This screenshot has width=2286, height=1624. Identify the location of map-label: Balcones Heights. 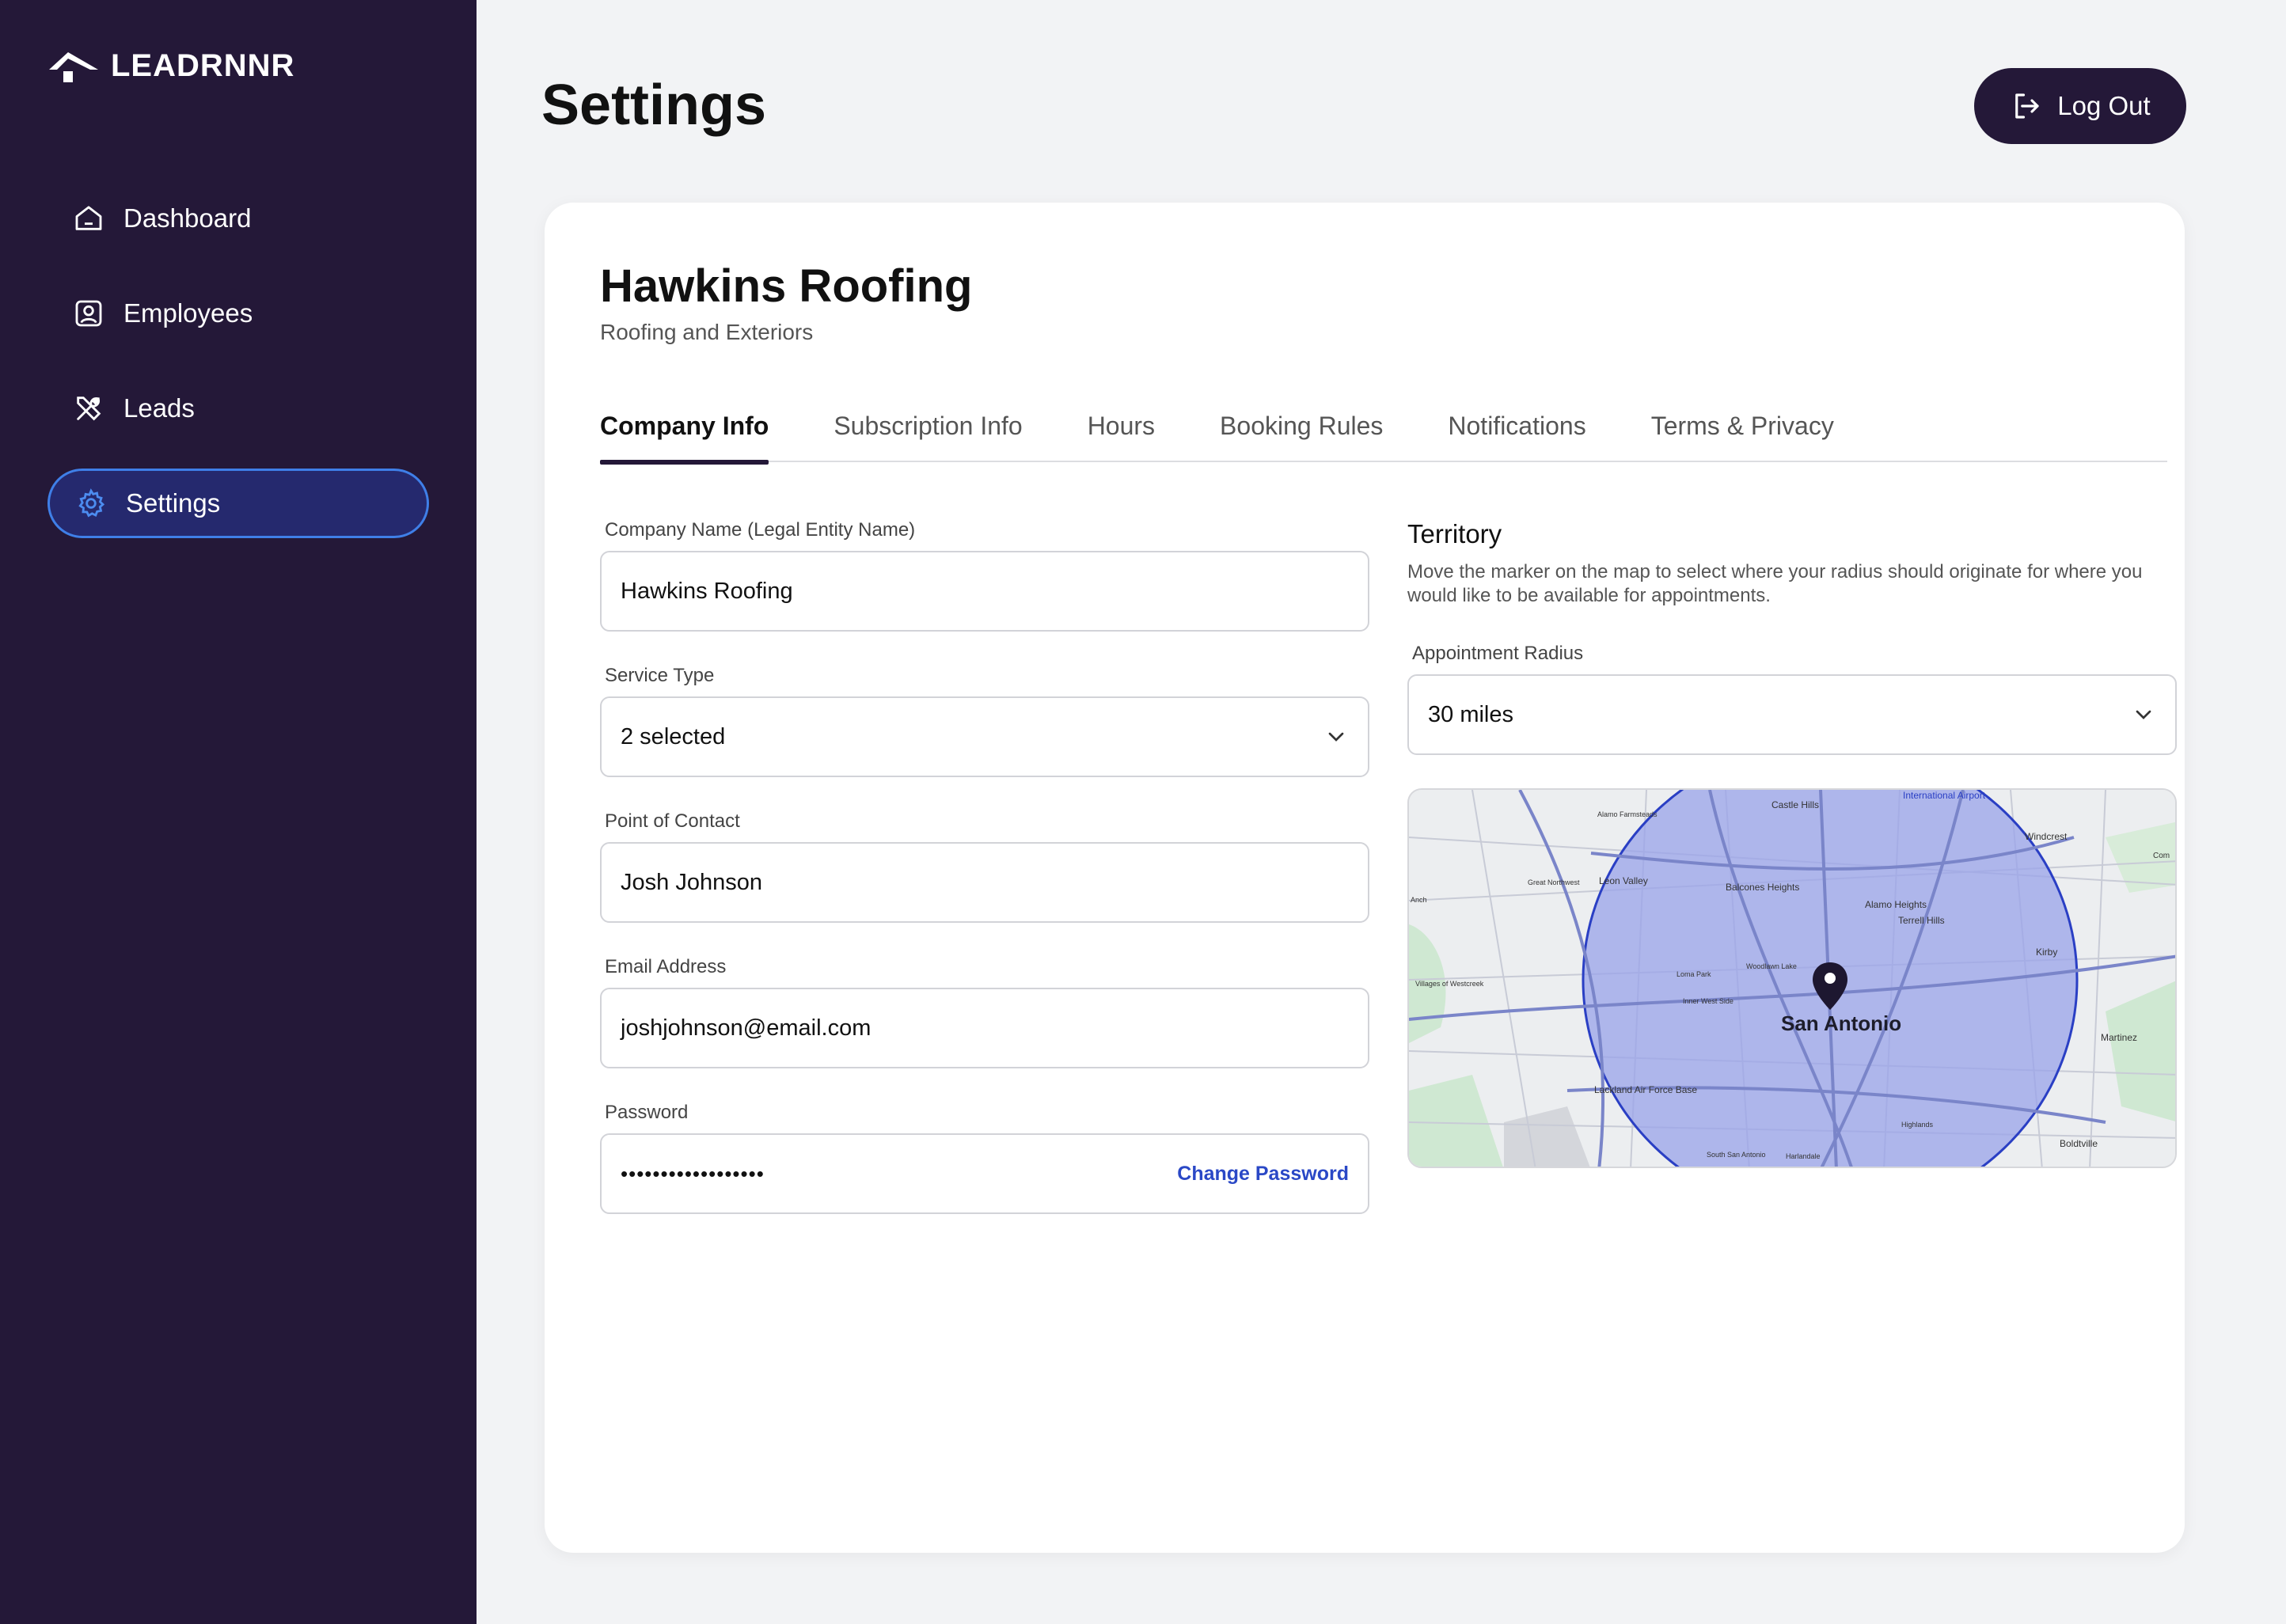
(1763, 887).